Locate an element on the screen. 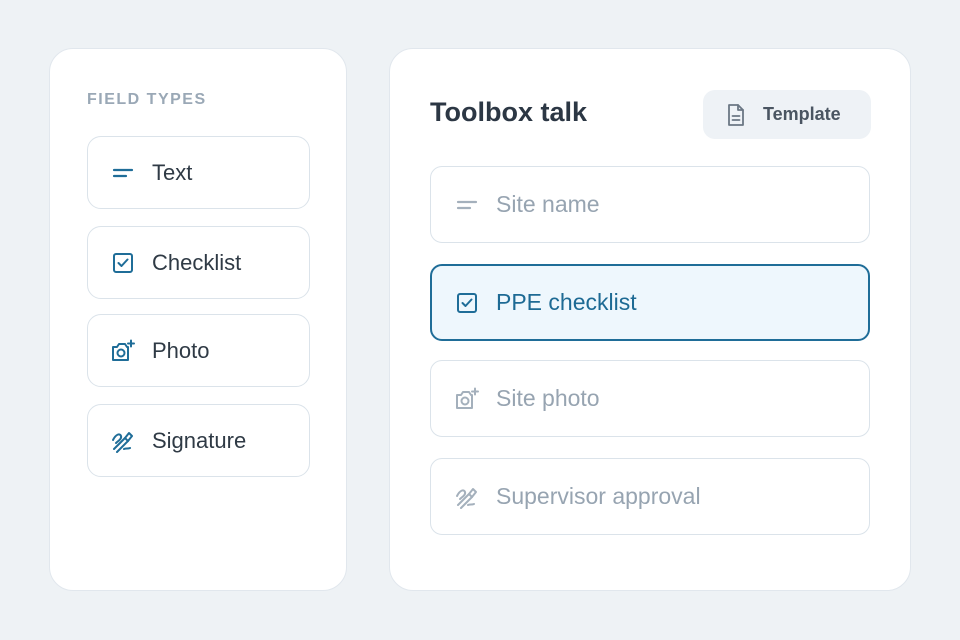 The height and width of the screenshot is (640, 960). field-type-label: Photo is located at coordinates (181, 350).